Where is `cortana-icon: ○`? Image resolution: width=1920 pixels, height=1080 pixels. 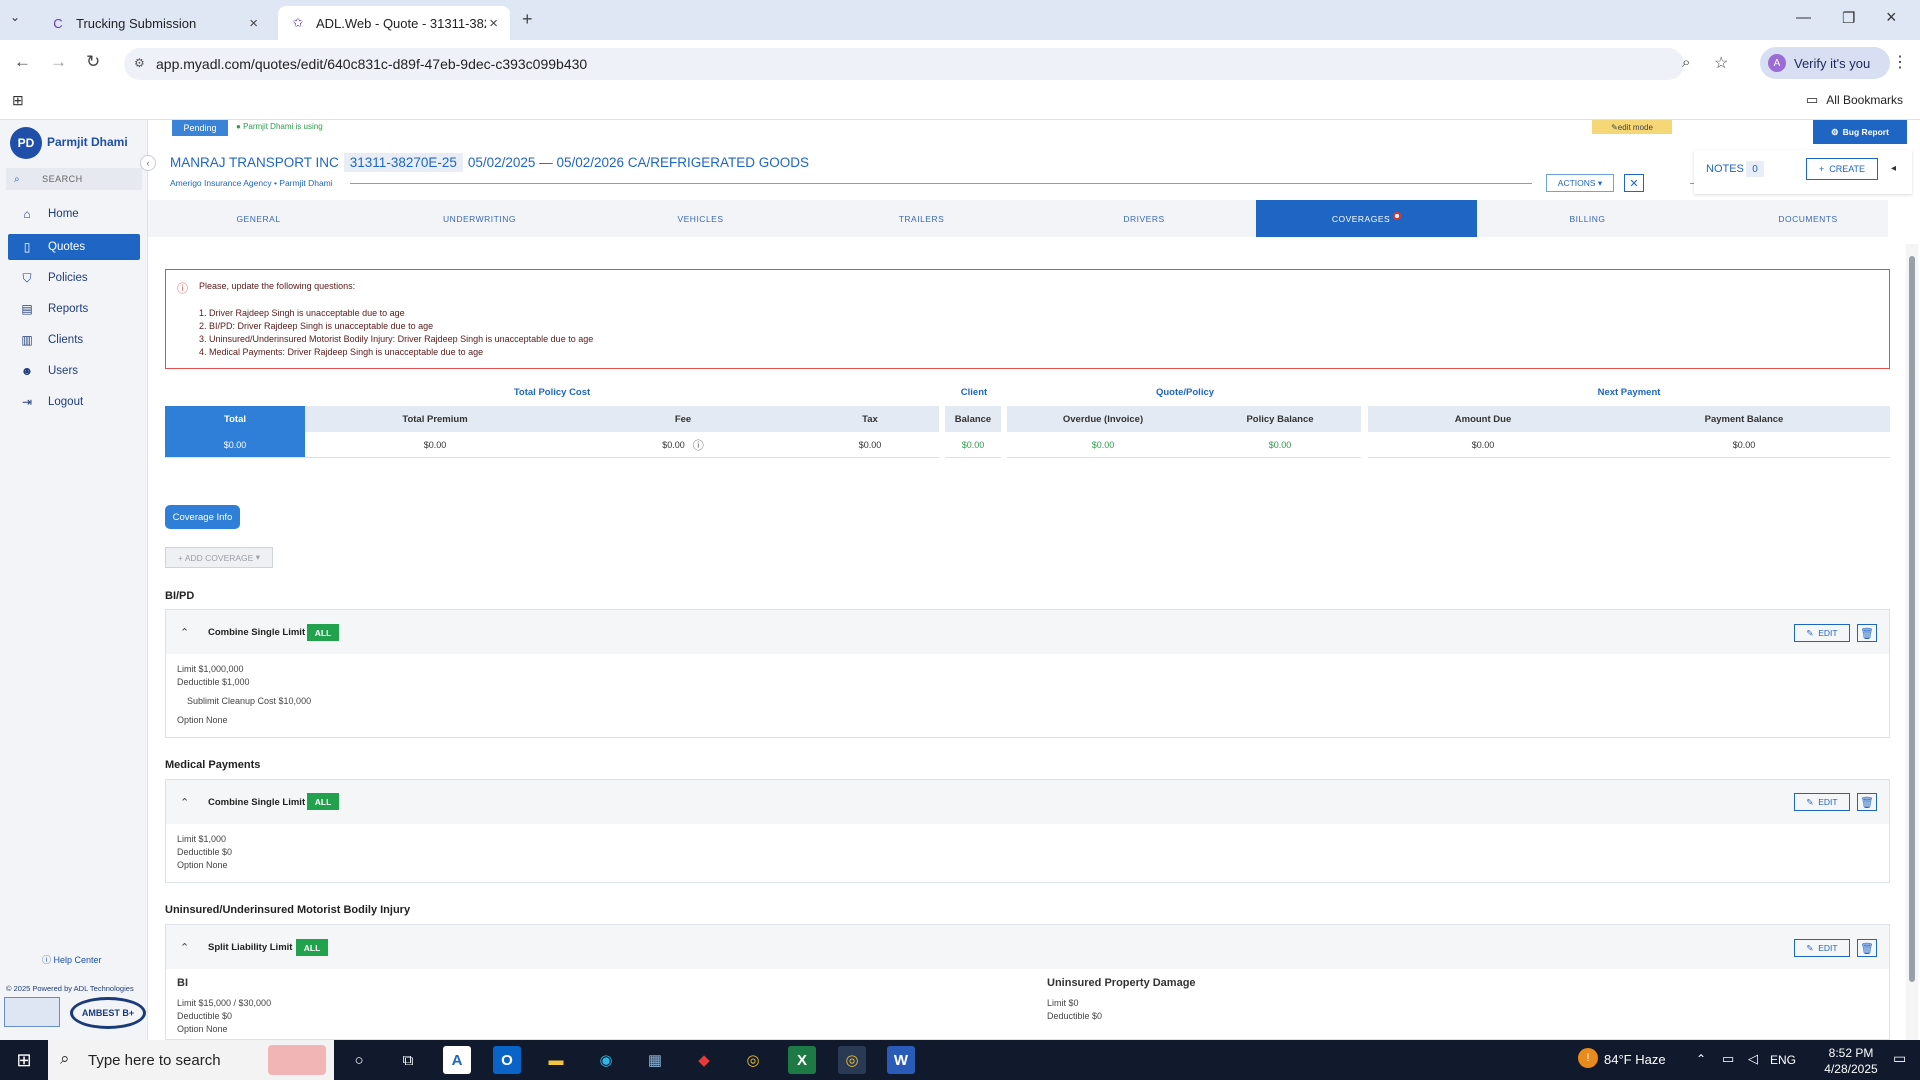
cortana-icon: ○ is located at coordinates (359, 1060).